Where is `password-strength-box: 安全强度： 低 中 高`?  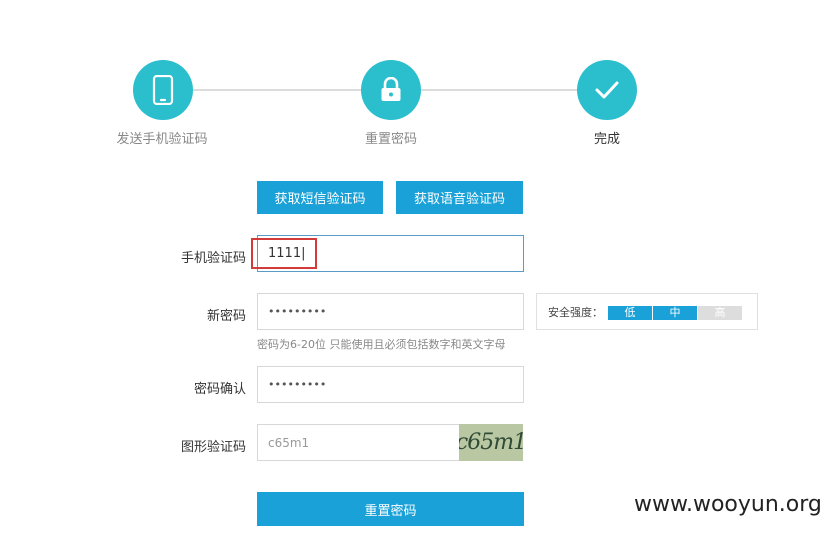
password-strength-box: 安全强度： 低 中 高 is located at coordinates (647, 311).